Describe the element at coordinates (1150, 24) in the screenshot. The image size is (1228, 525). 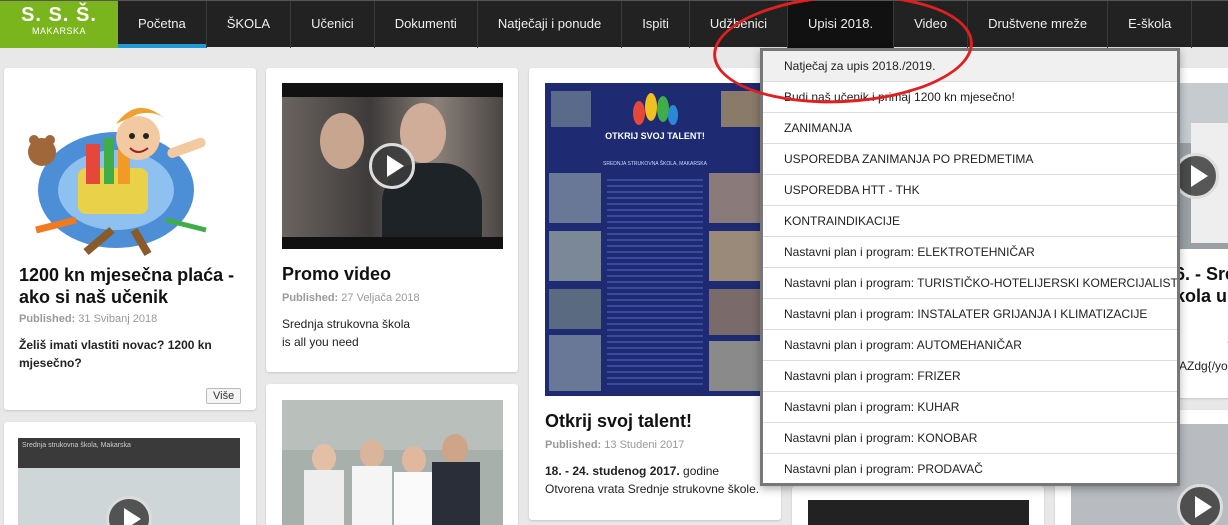
I see `nav-item: E-škola` at that location.